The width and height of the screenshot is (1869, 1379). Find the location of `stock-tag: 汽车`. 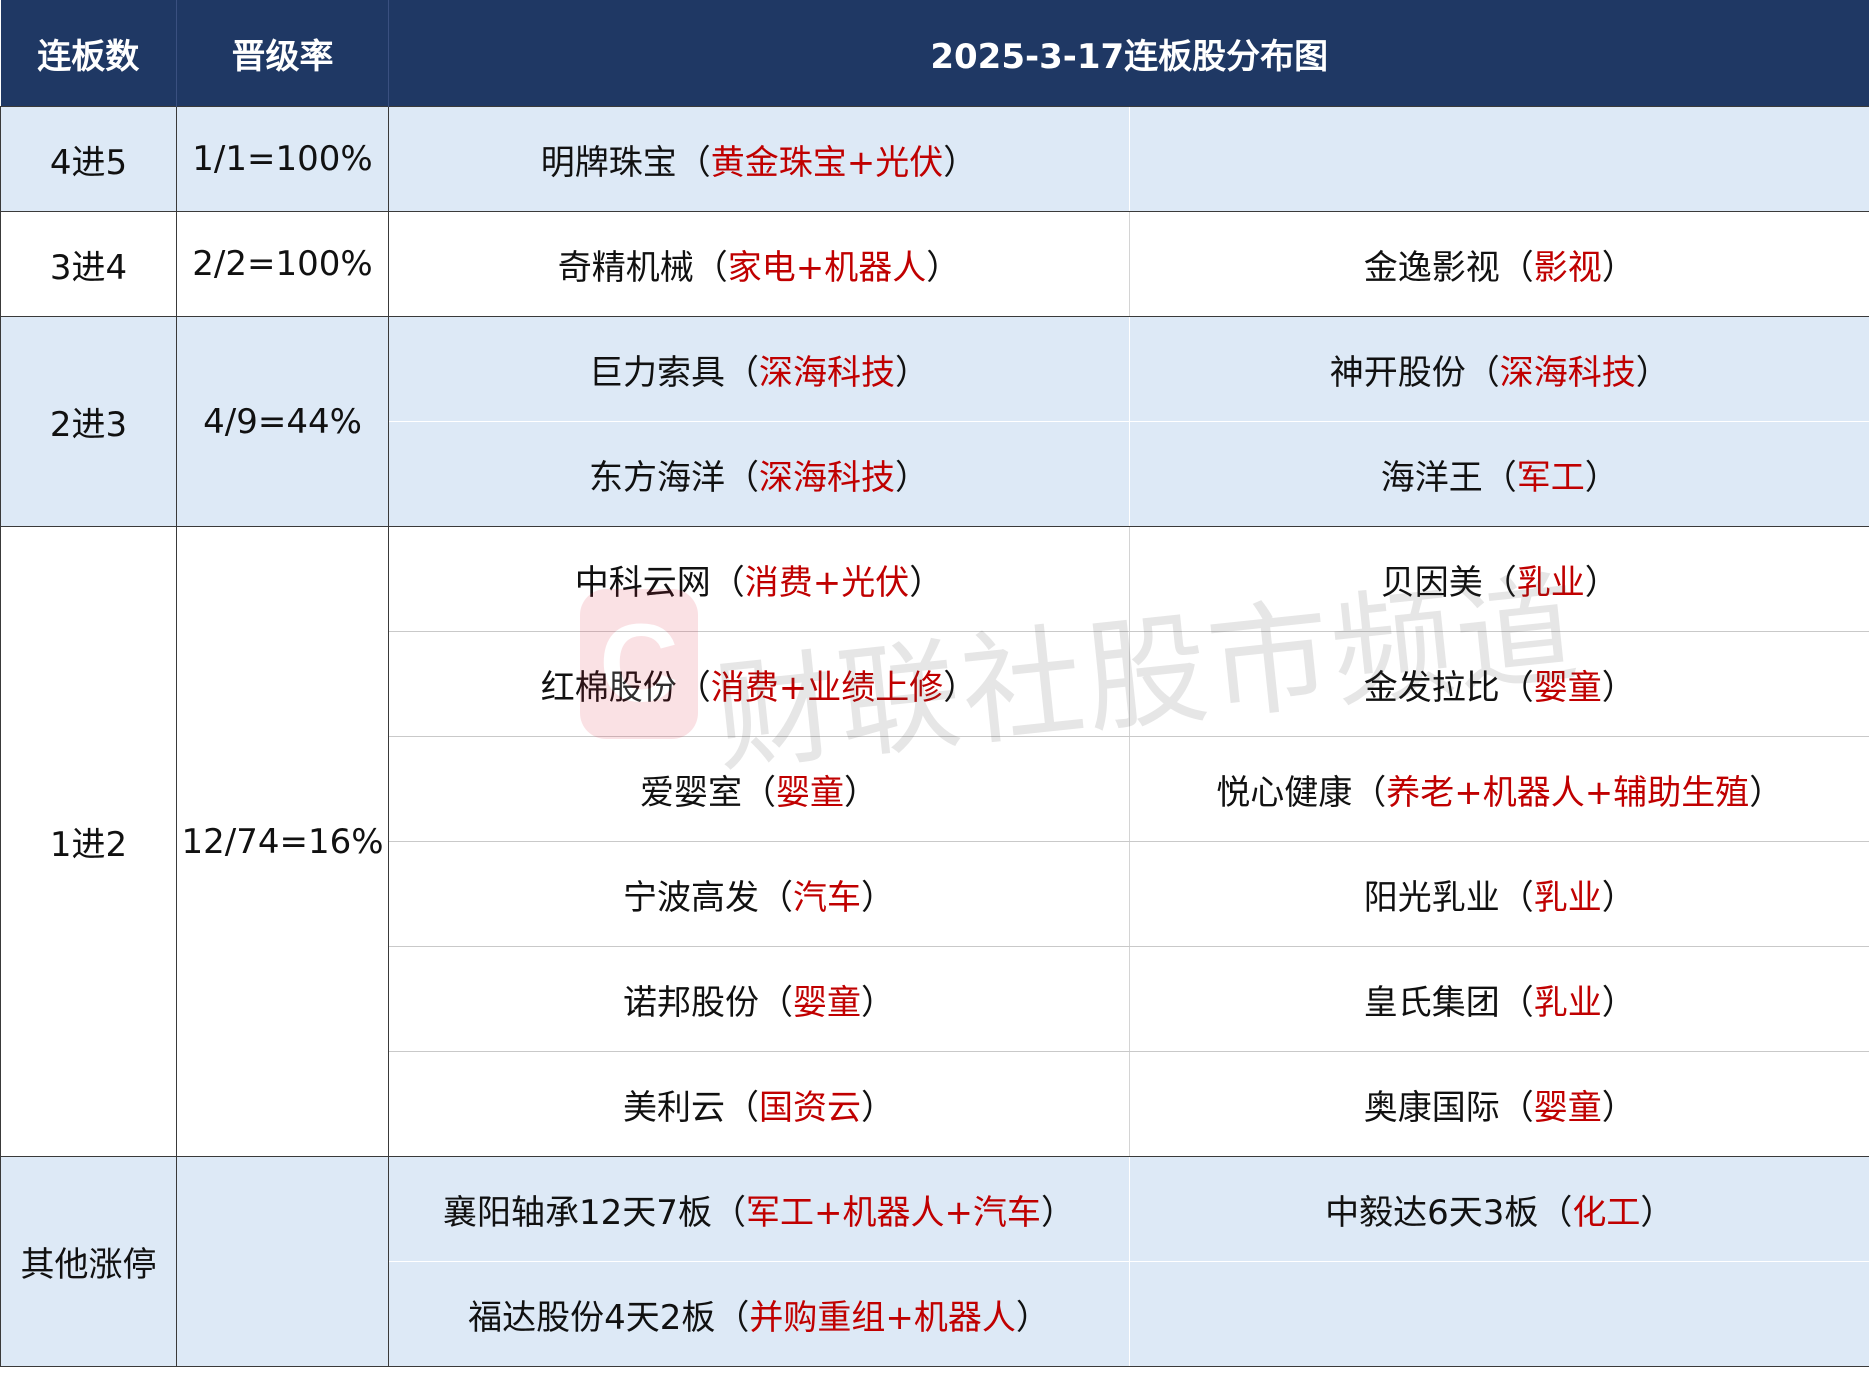

stock-tag: 汽车 is located at coordinates (827, 897).